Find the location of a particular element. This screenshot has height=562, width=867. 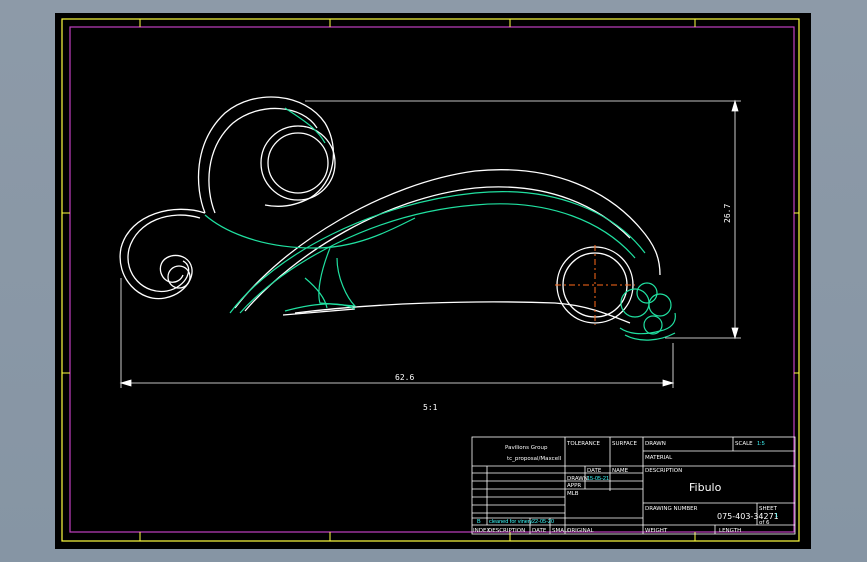

view-scale-label: 5:1 is located at coordinates (430, 407).